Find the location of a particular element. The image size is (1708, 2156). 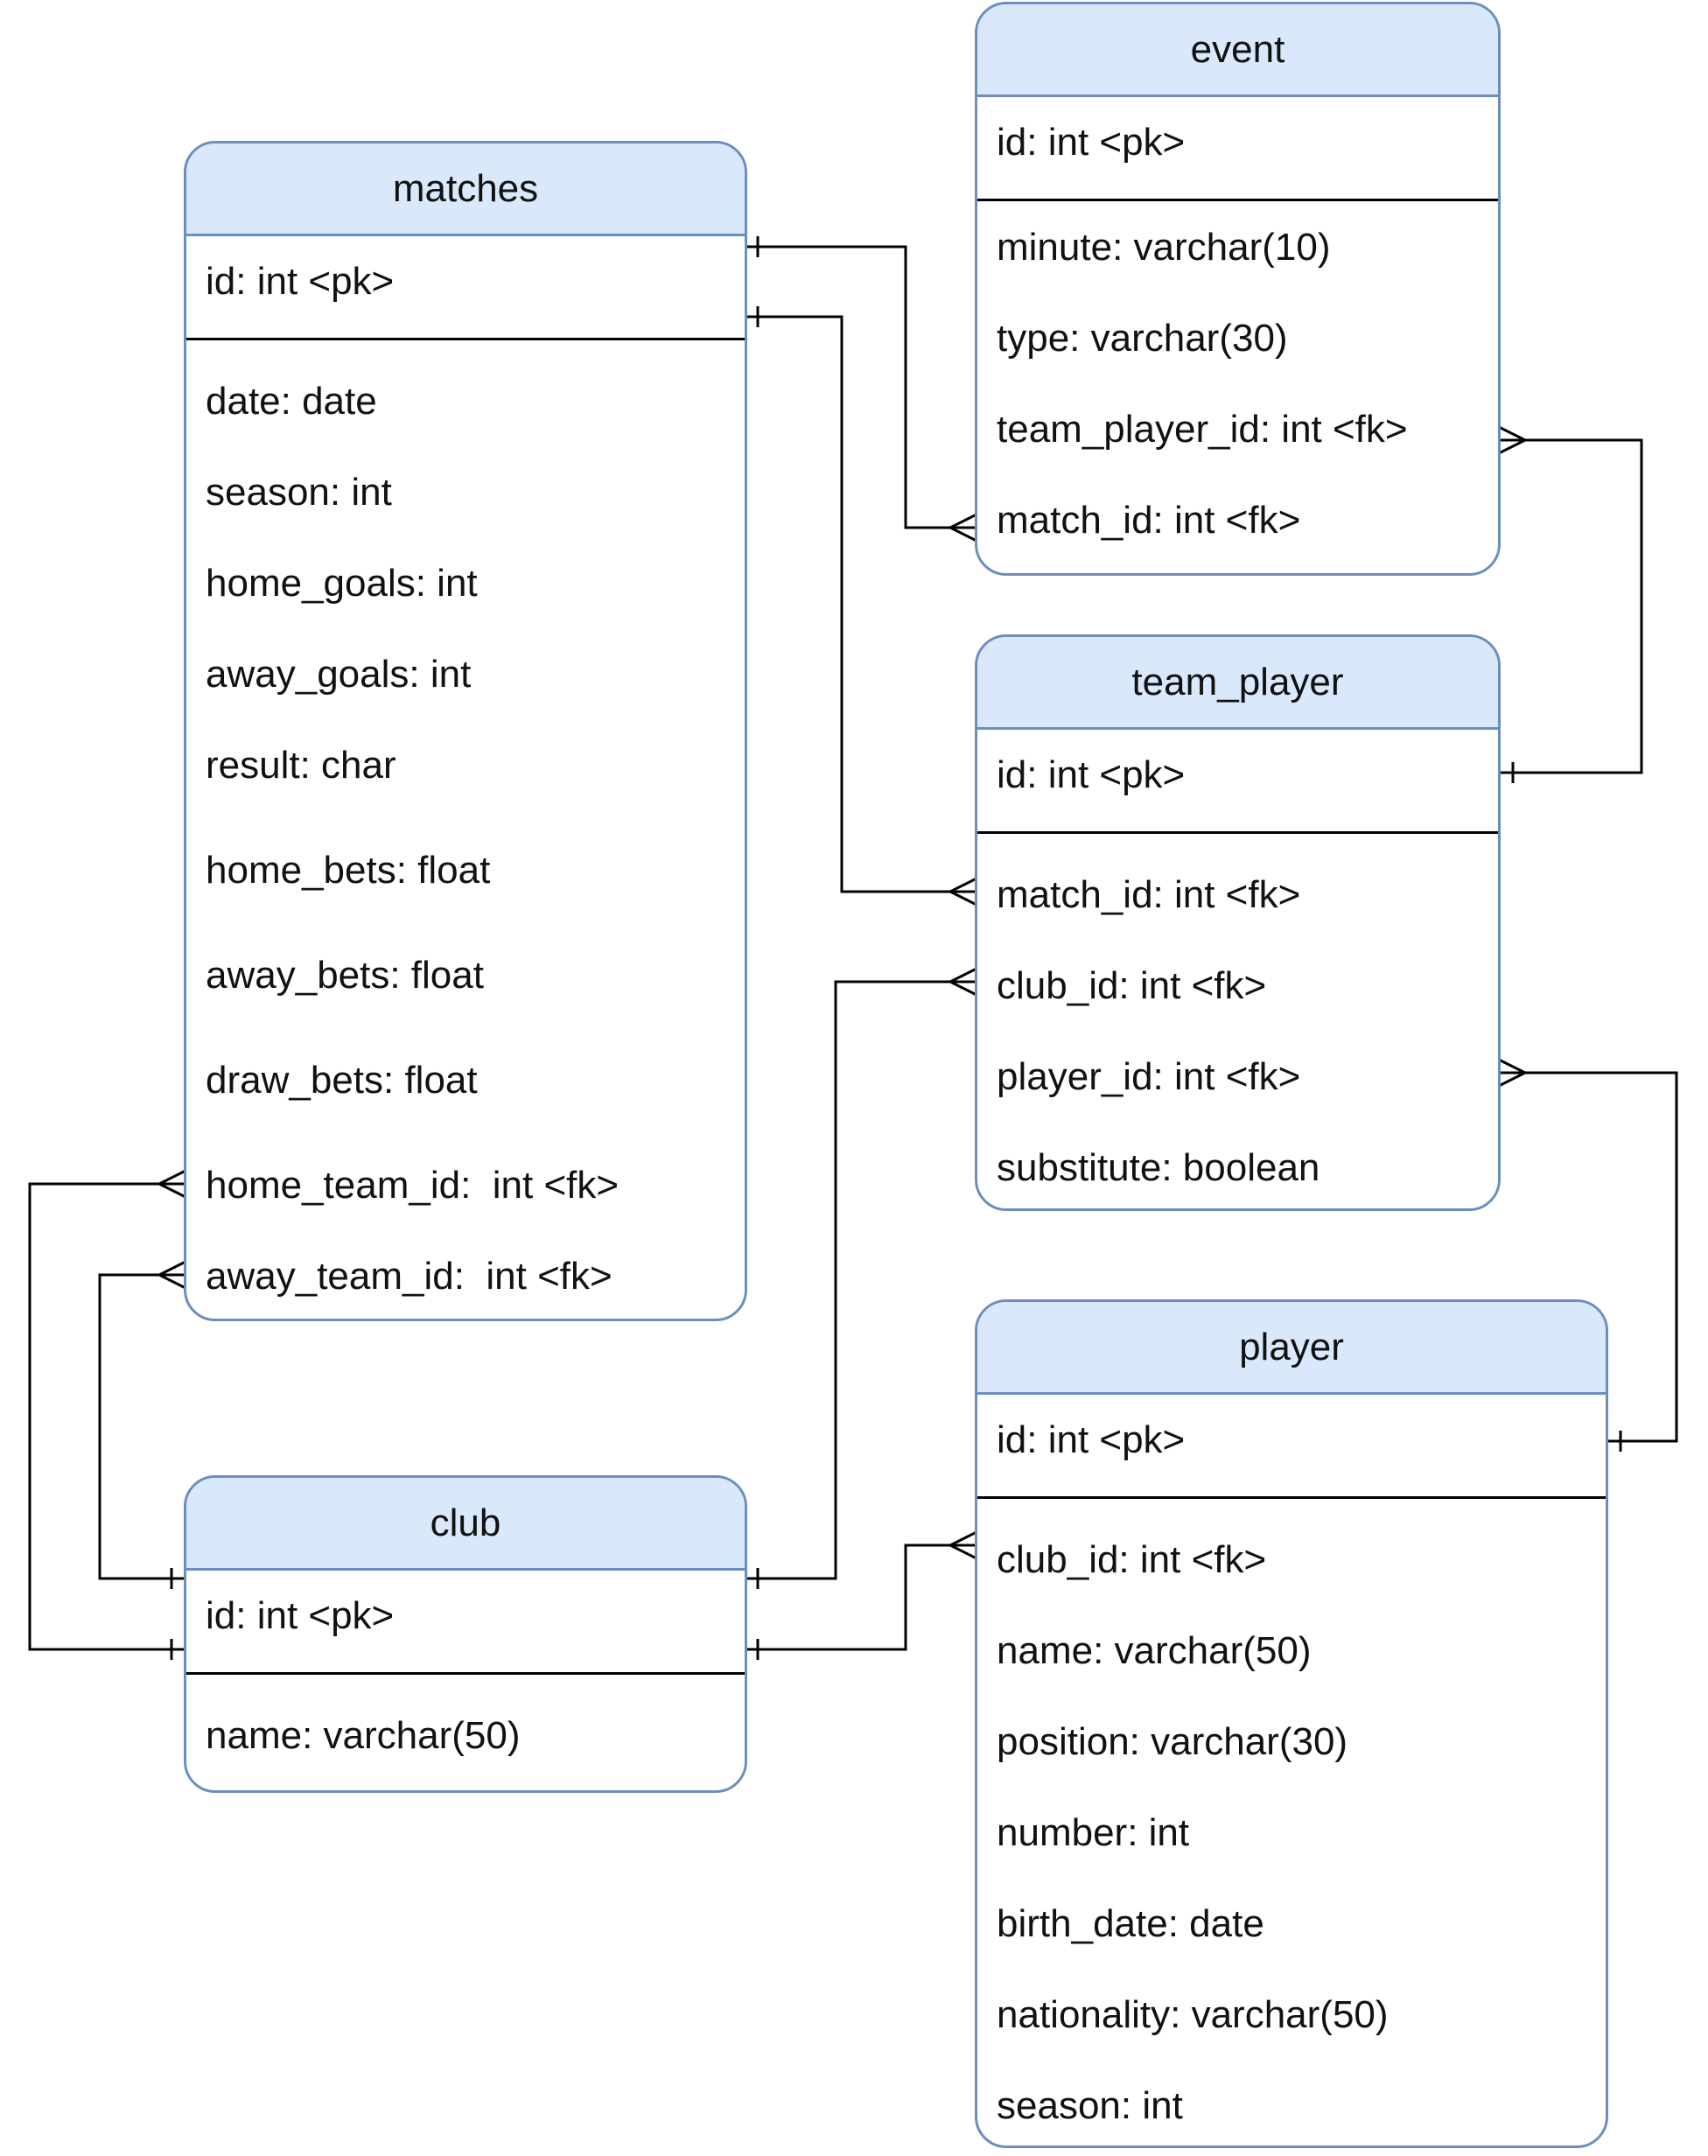

connector-matches-event is located at coordinates (861, 389).